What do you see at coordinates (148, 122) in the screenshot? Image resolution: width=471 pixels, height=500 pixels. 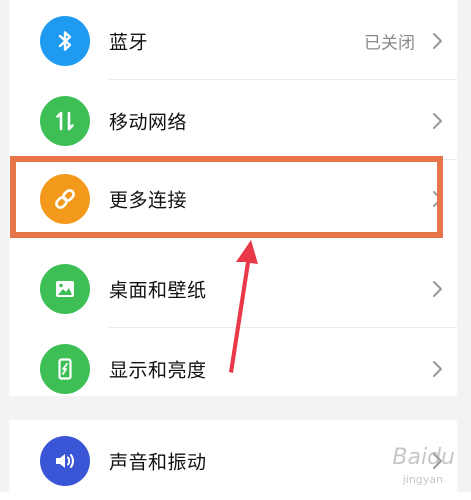 I see `settings-item-label: 移动网络` at bounding box center [148, 122].